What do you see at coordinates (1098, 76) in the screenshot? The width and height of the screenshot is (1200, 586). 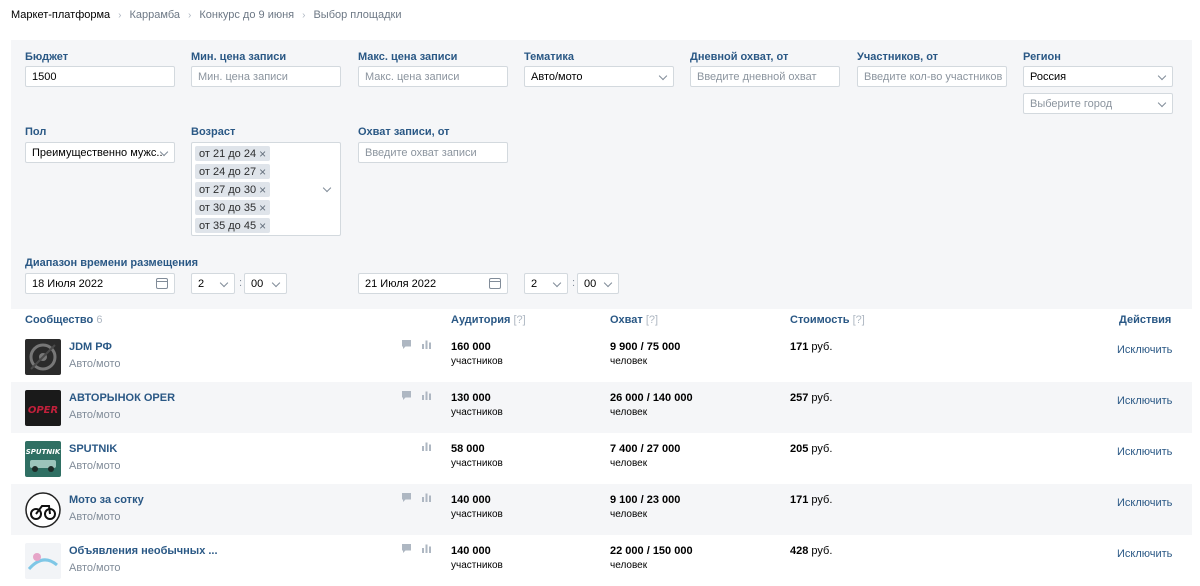 I see `region-select: Россия` at bounding box center [1098, 76].